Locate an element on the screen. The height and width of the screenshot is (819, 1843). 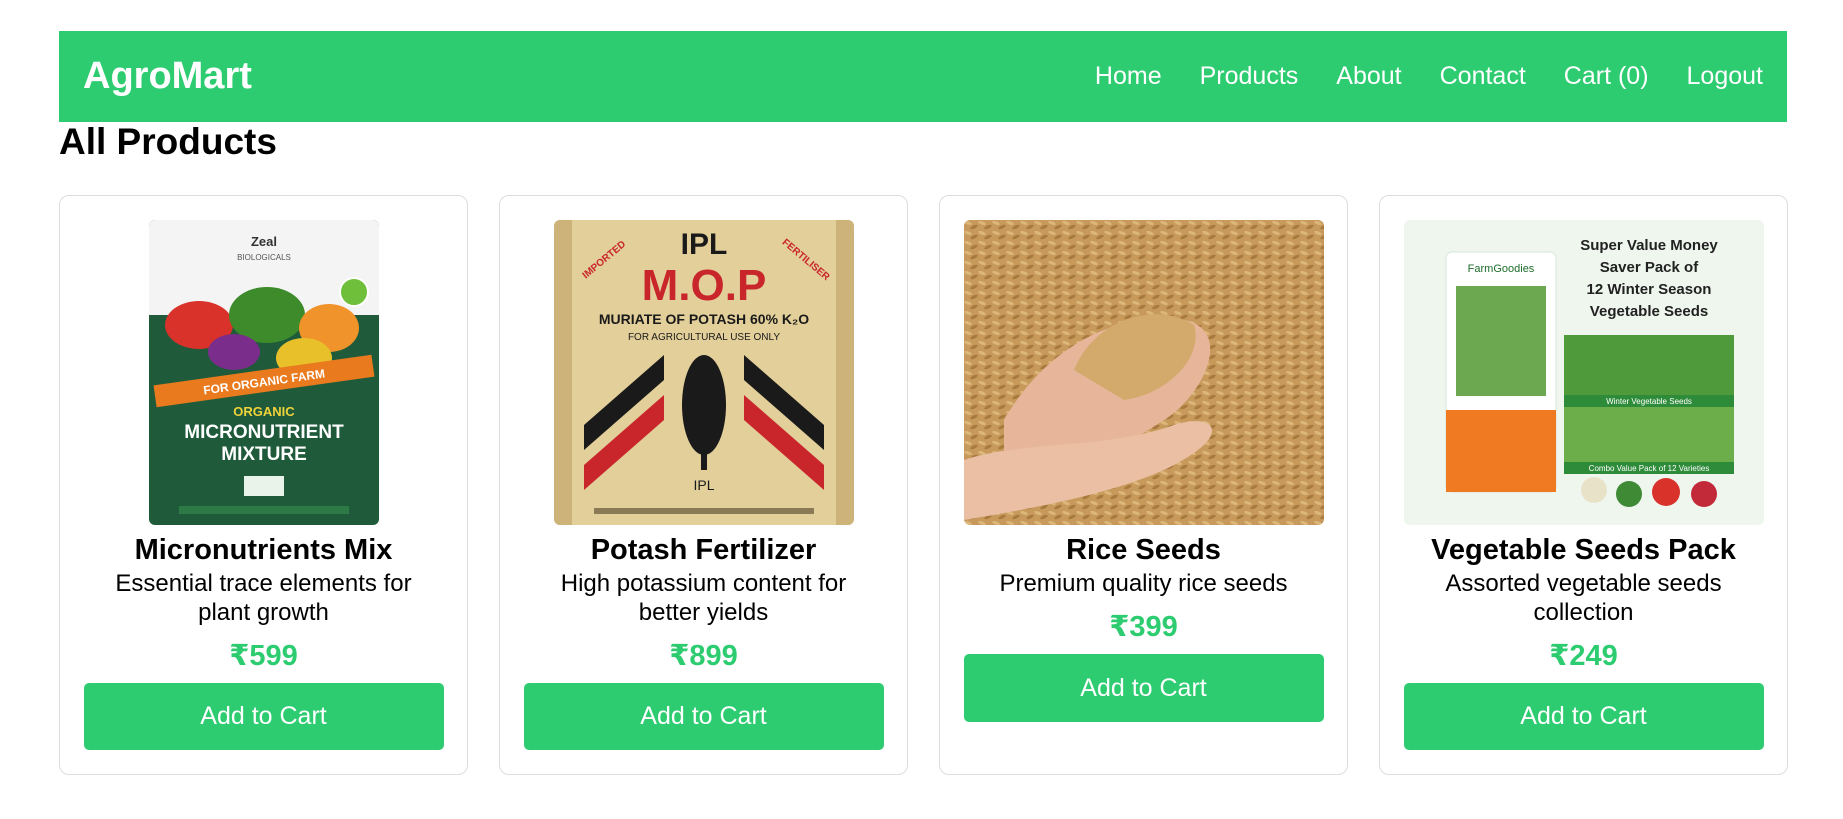
svg-text: 12 Winter Season is located at coordinates (1648, 289).